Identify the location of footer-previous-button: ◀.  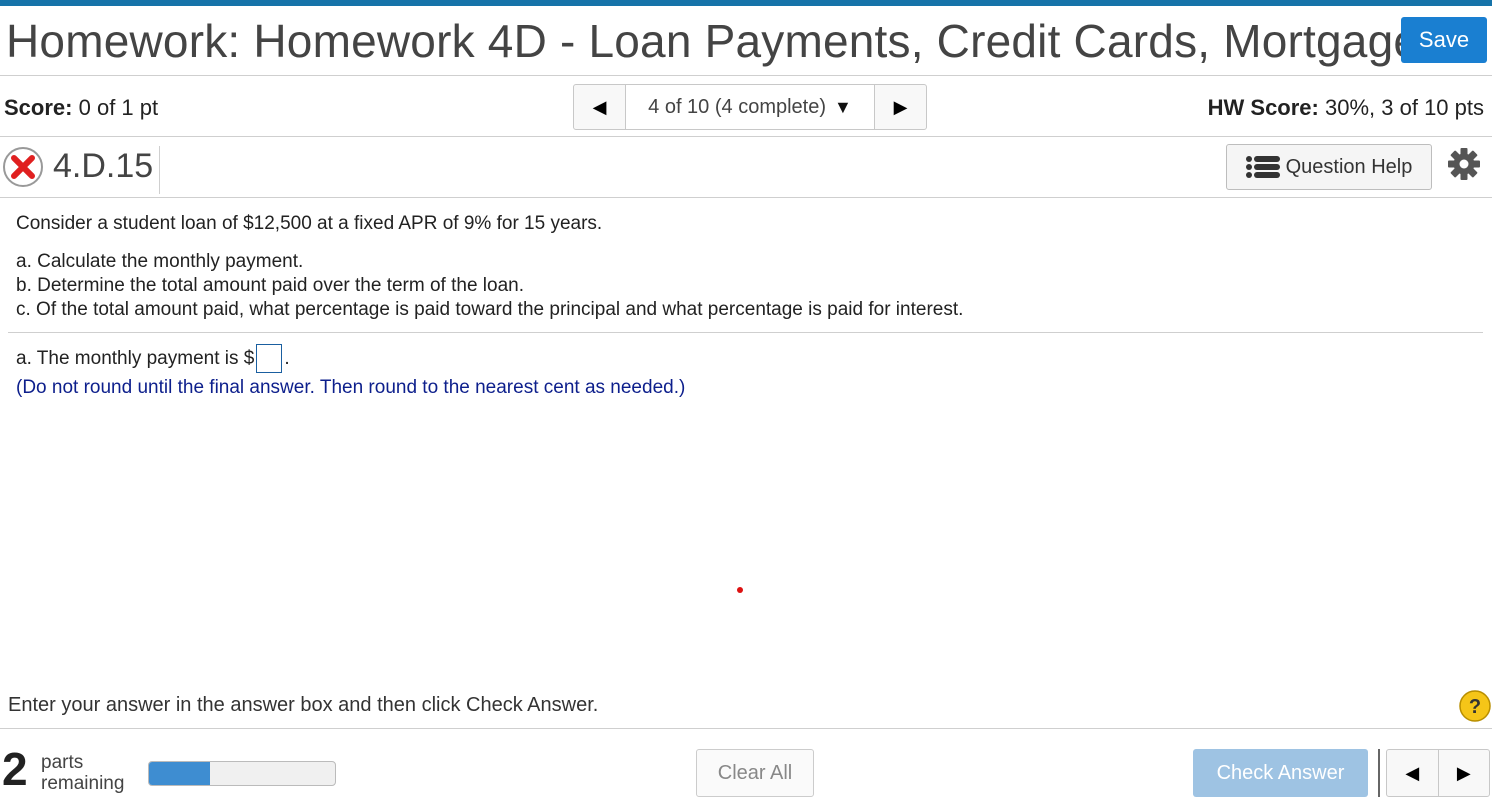
(1413, 773).